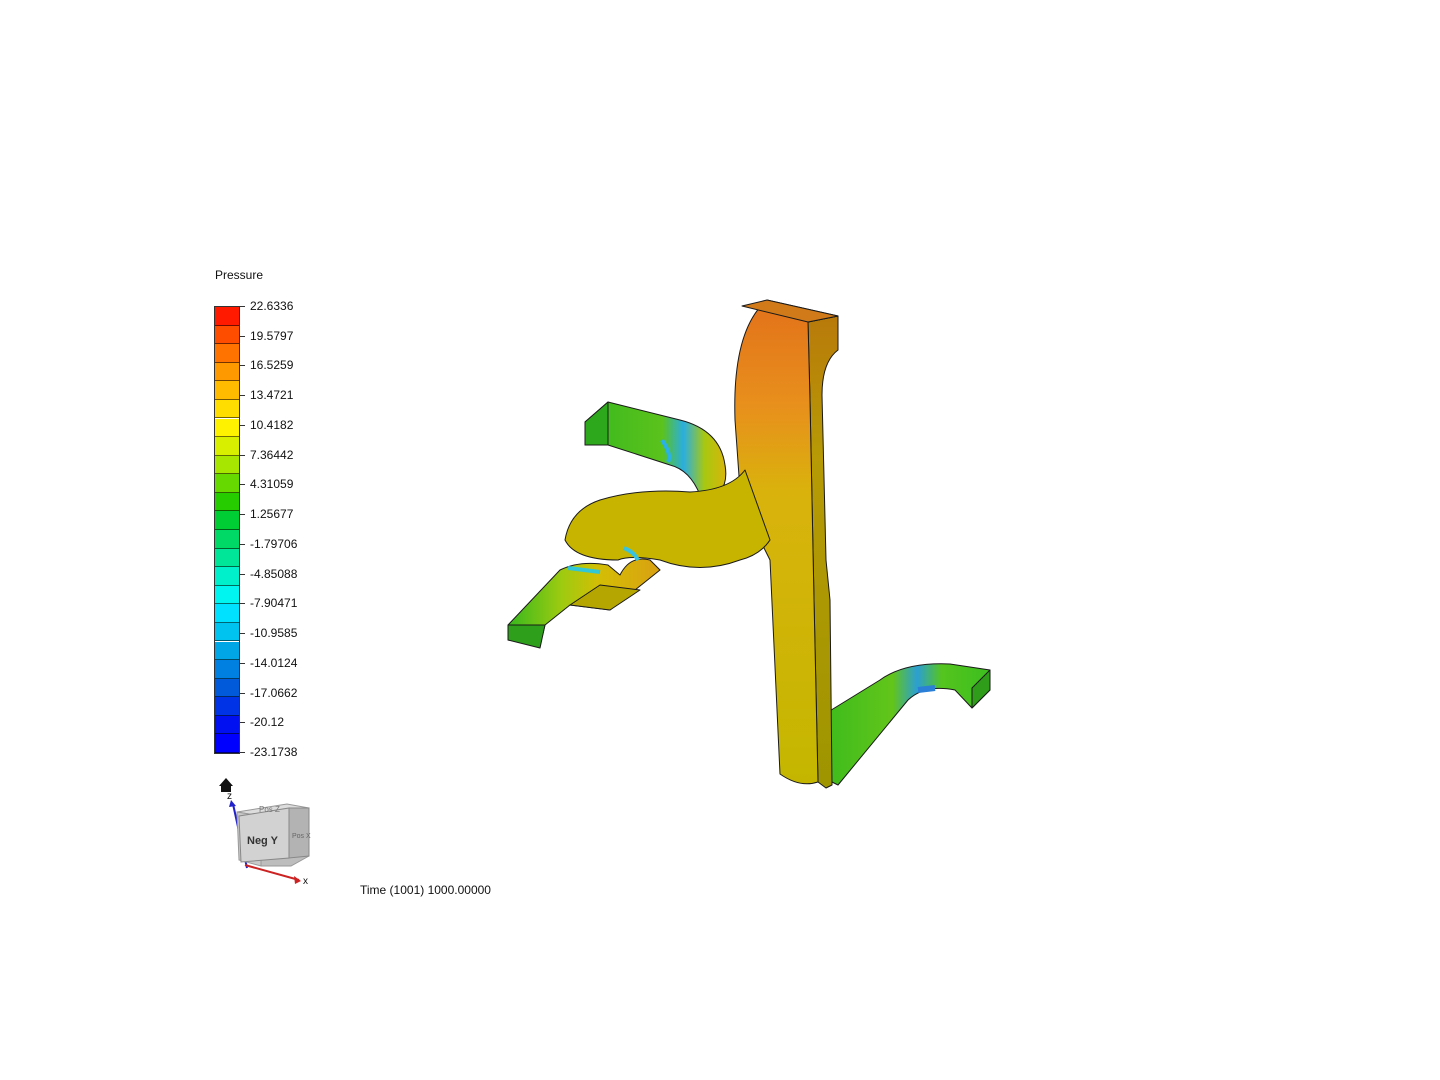 Image resolution: width=1440 pixels, height=1080 pixels. Describe the element at coordinates (269, 809) in the screenshot. I see `cube-top-label: Pos Z` at that location.